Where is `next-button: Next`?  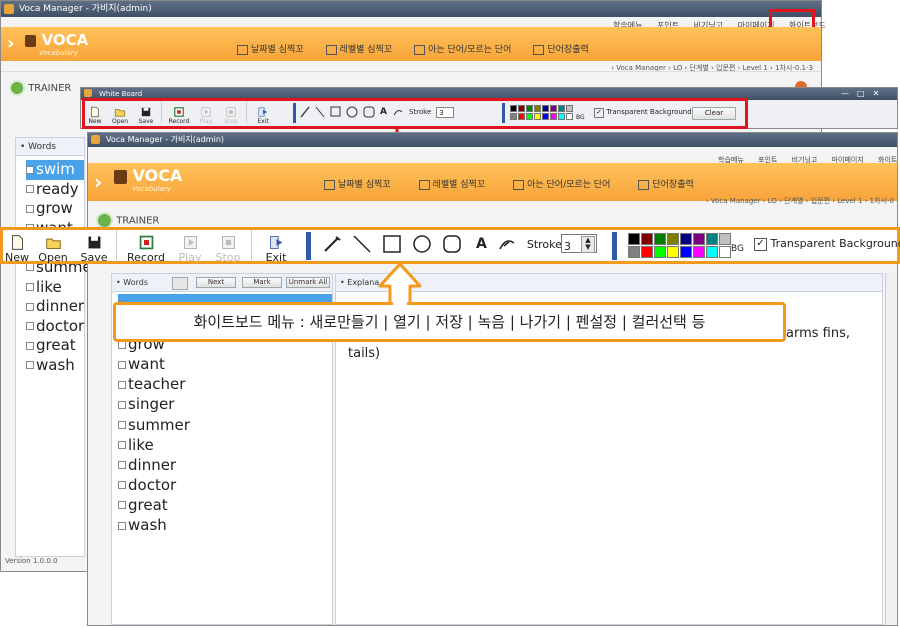
next-button: Next is located at coordinates (216, 282).